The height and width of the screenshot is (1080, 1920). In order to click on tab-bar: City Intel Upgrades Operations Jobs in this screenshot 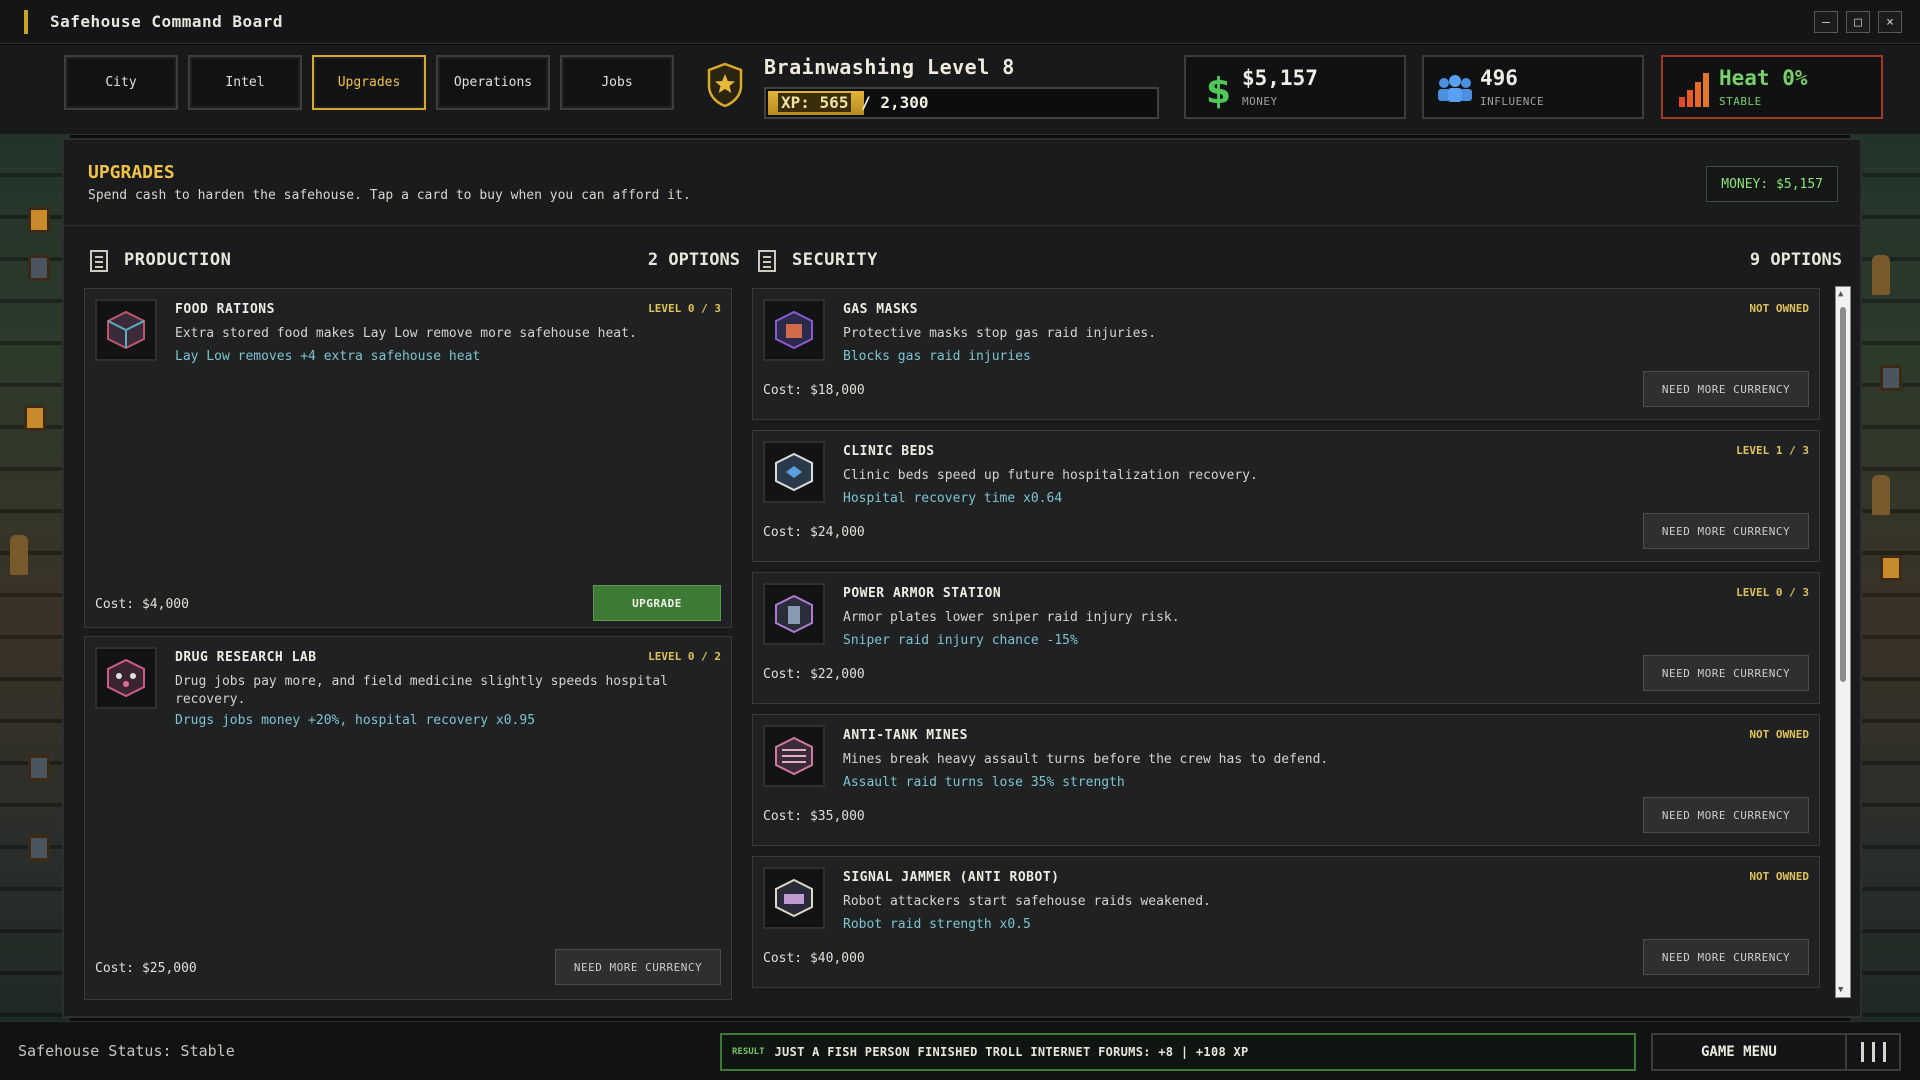, I will do `click(369, 82)`.